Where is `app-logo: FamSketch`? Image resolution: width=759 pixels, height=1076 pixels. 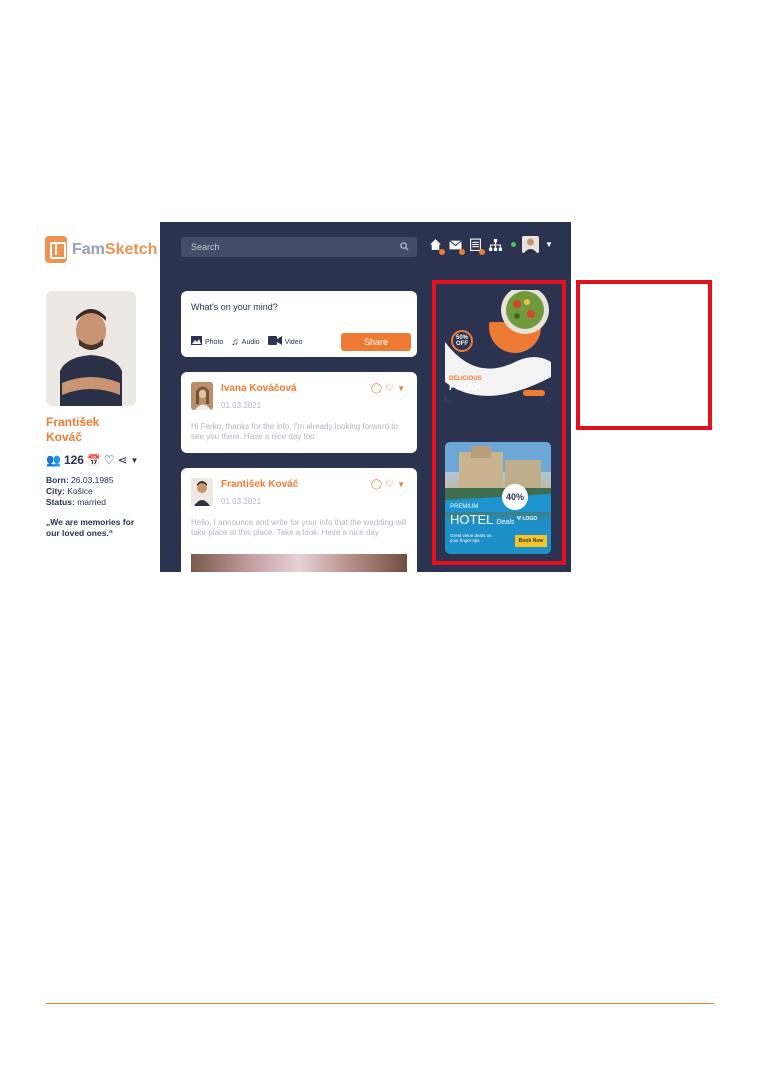
app-logo: FamSketch is located at coordinates (101, 249).